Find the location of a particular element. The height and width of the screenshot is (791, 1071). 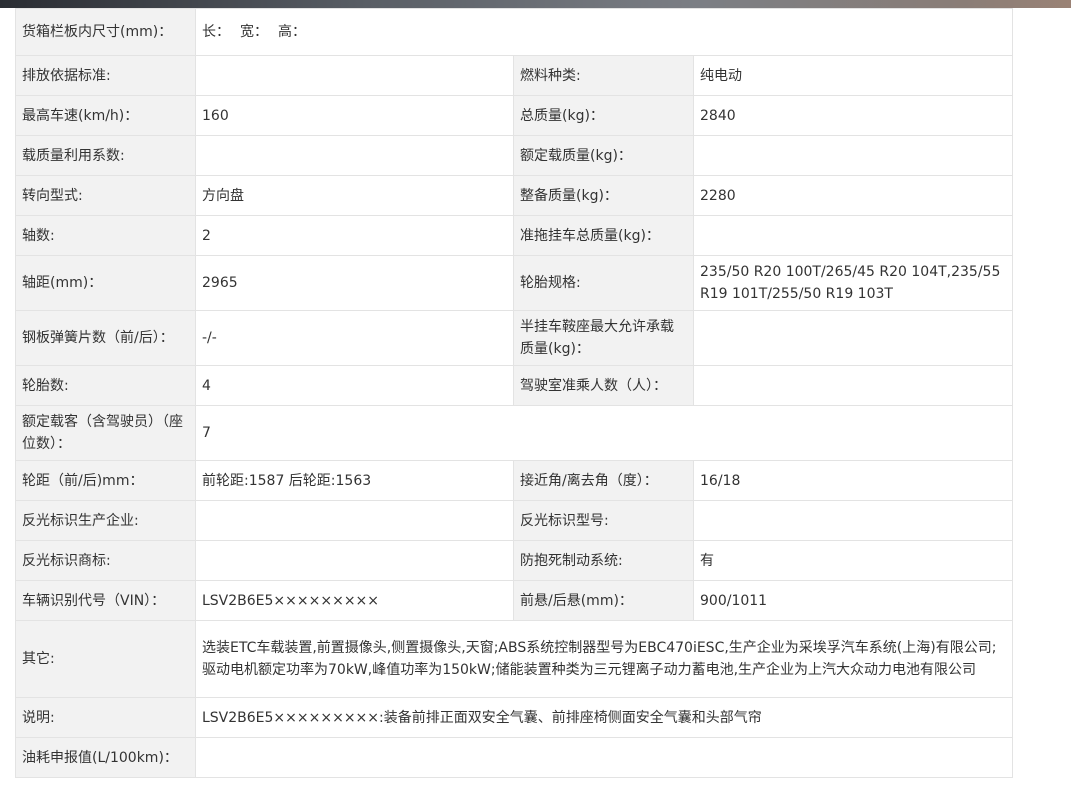

table-row: 钢板弹簧片数（前/后）： -/- 半挂车鞍座最大允许承载质量(kg)： is located at coordinates (514, 338).